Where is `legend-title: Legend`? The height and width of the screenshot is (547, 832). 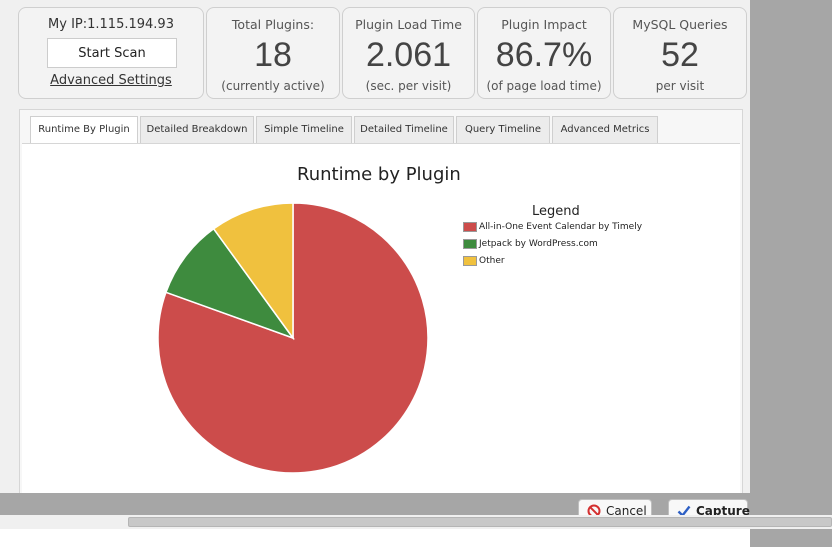 legend-title: Legend is located at coordinates (556, 211).